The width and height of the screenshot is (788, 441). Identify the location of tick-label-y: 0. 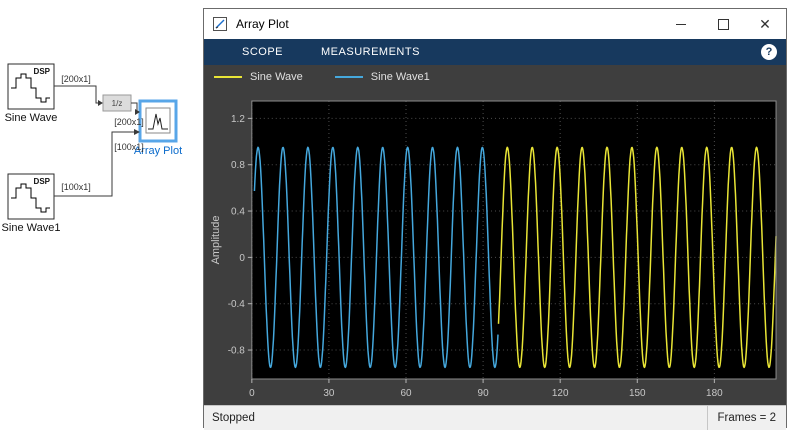
(242, 258).